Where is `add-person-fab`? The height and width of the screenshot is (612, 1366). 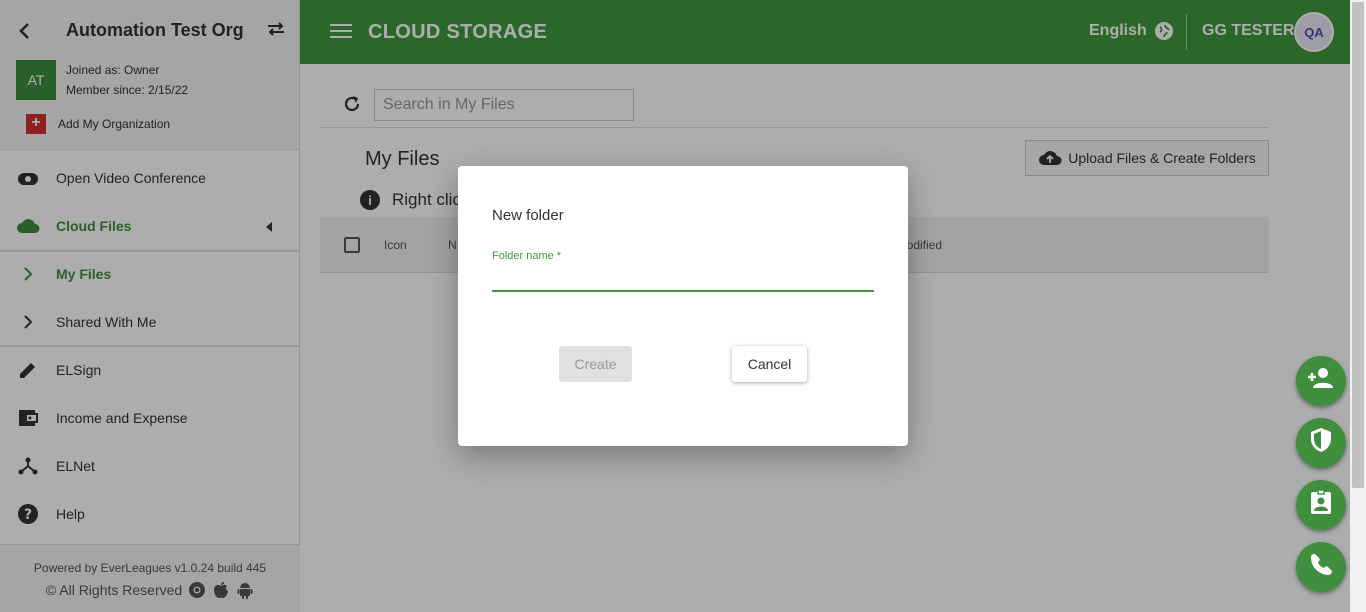
add-person-fab is located at coordinates (1321, 381).